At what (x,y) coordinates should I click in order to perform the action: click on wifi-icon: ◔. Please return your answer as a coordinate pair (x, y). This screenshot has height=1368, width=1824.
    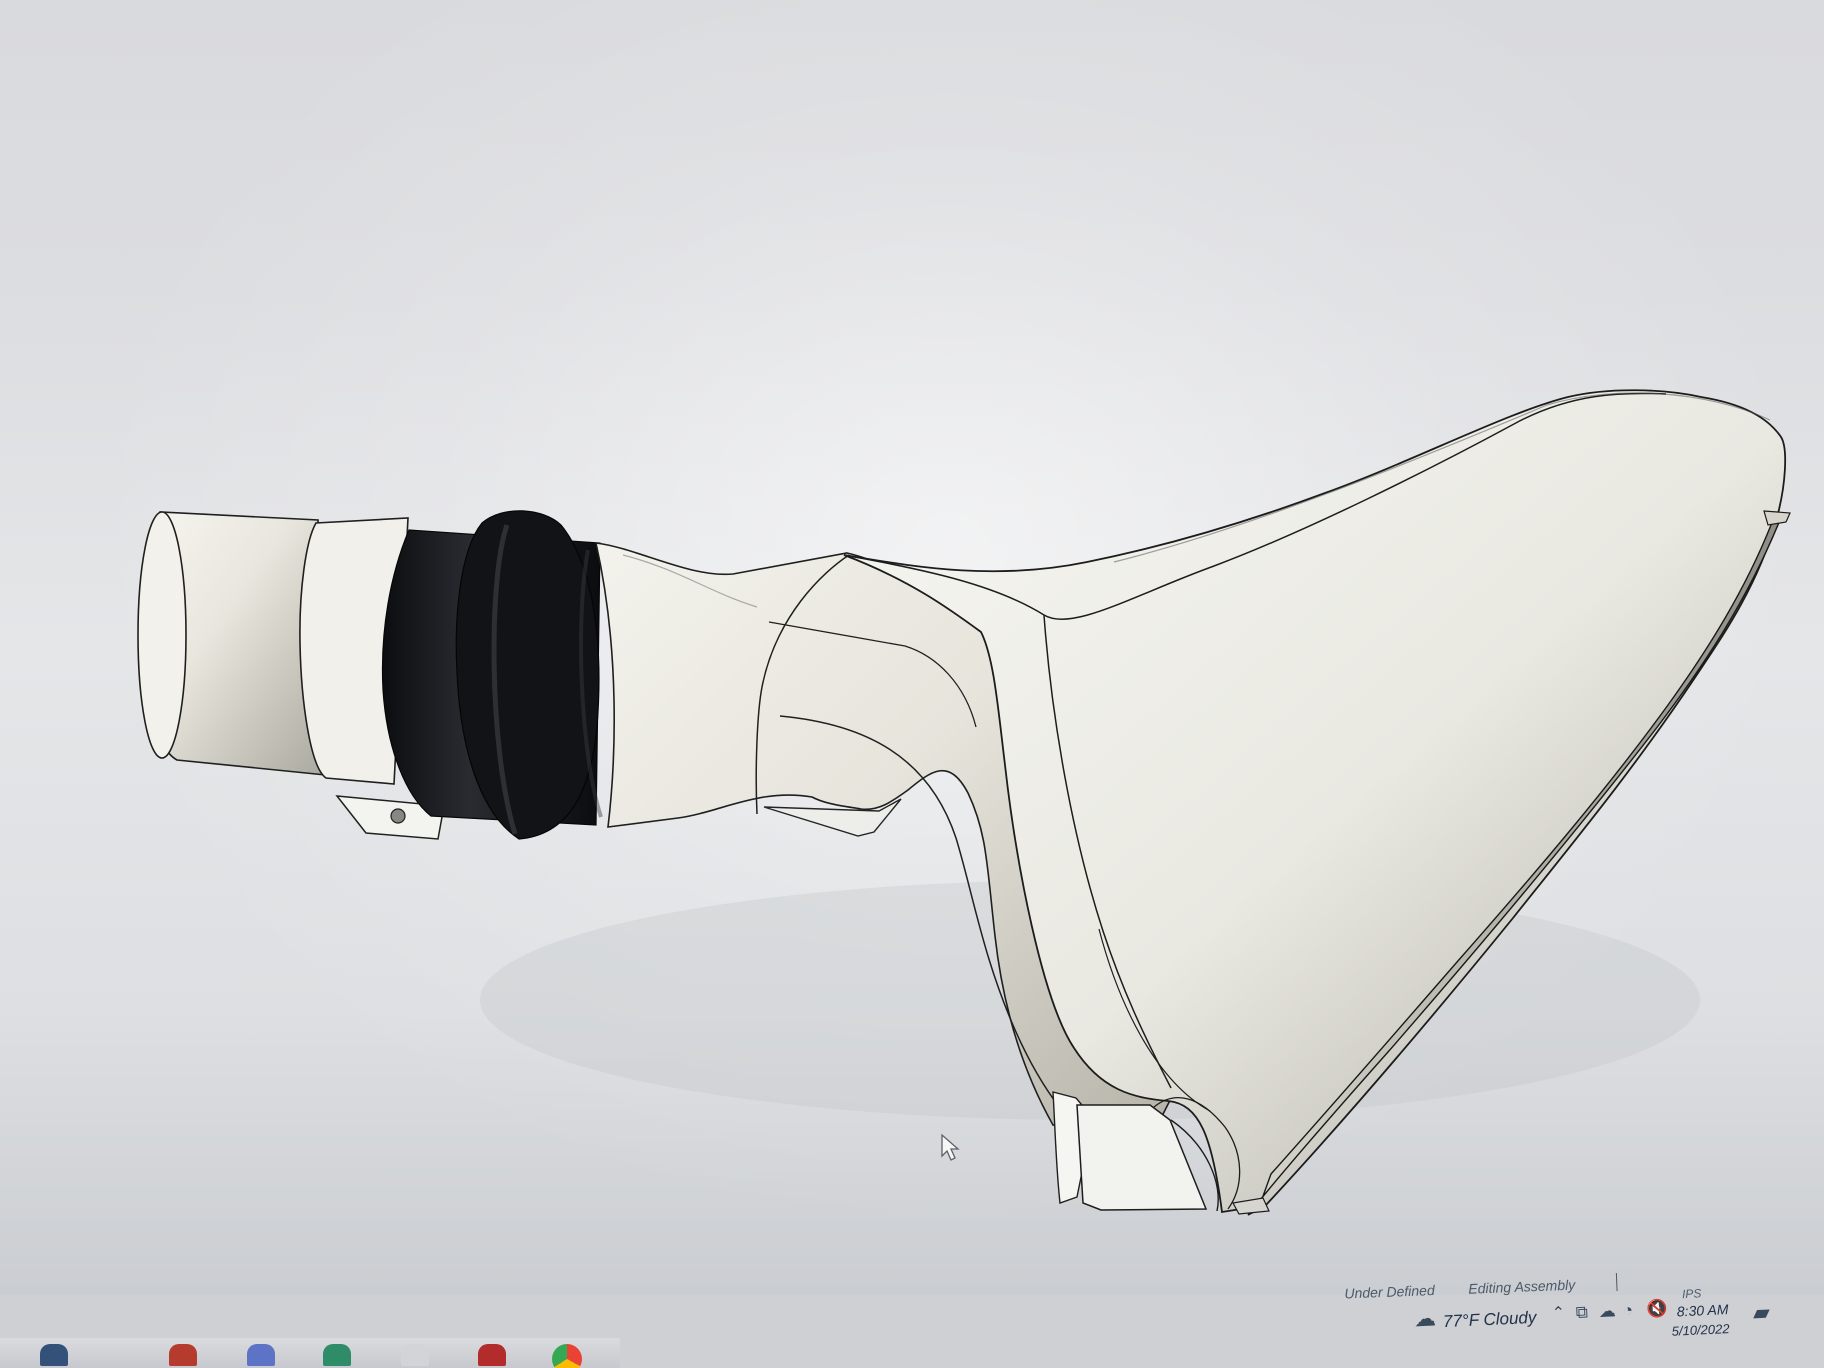
    Looking at the image, I should click on (1627, 1309).